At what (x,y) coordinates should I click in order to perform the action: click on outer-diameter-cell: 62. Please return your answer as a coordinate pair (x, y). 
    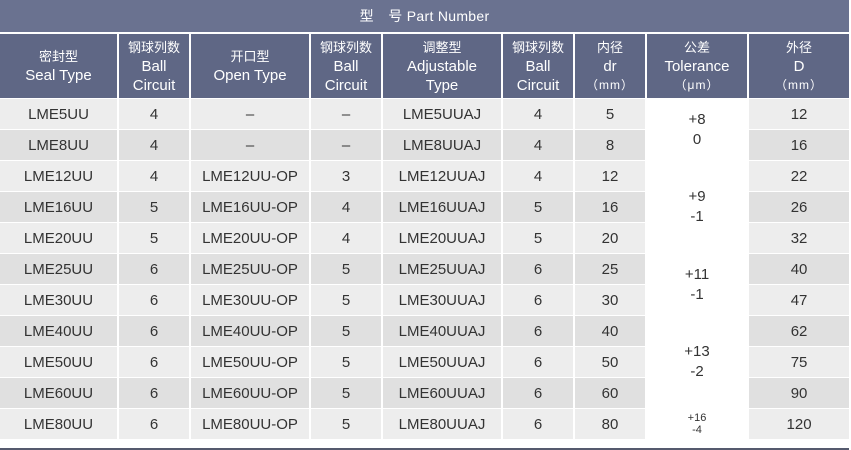
    Looking at the image, I should click on (798, 331).